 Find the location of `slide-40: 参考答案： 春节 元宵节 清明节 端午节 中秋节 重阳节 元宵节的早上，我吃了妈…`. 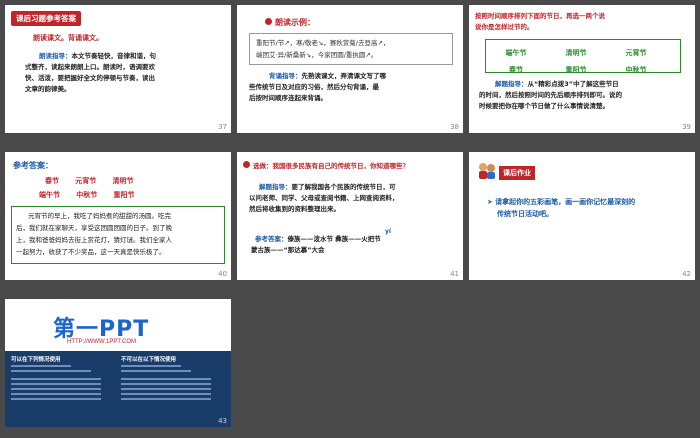

slide-40: 参考答案： 春节 元宵节 清明节 端午节 中秋节 重阳节 元宵节的早上，我吃了妈… is located at coordinates (118, 216).